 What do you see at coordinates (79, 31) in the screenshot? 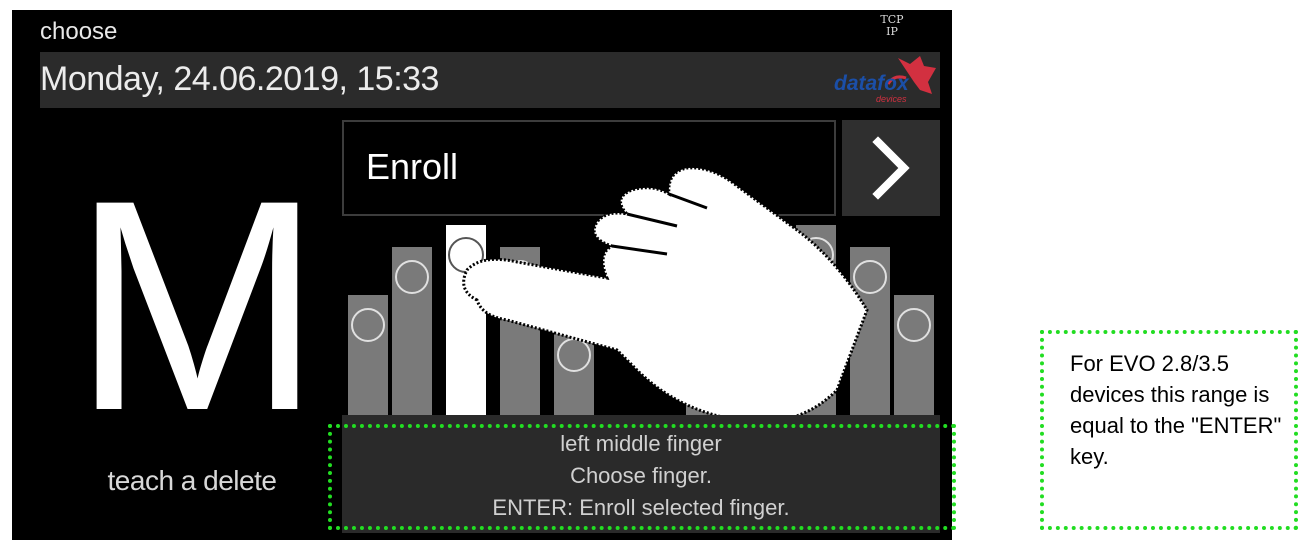
I see `screen-title: choose` at bounding box center [79, 31].